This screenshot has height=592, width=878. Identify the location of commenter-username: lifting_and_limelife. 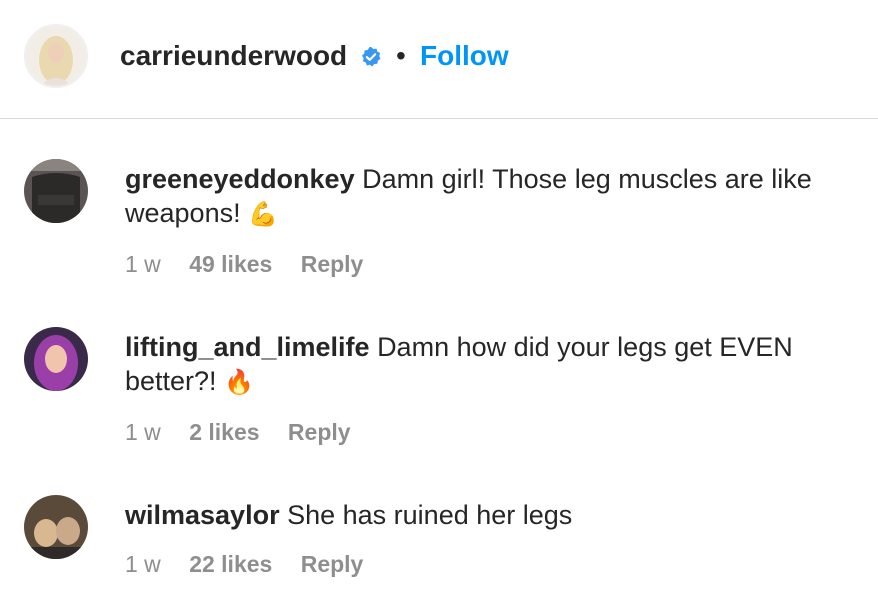
(247, 347).